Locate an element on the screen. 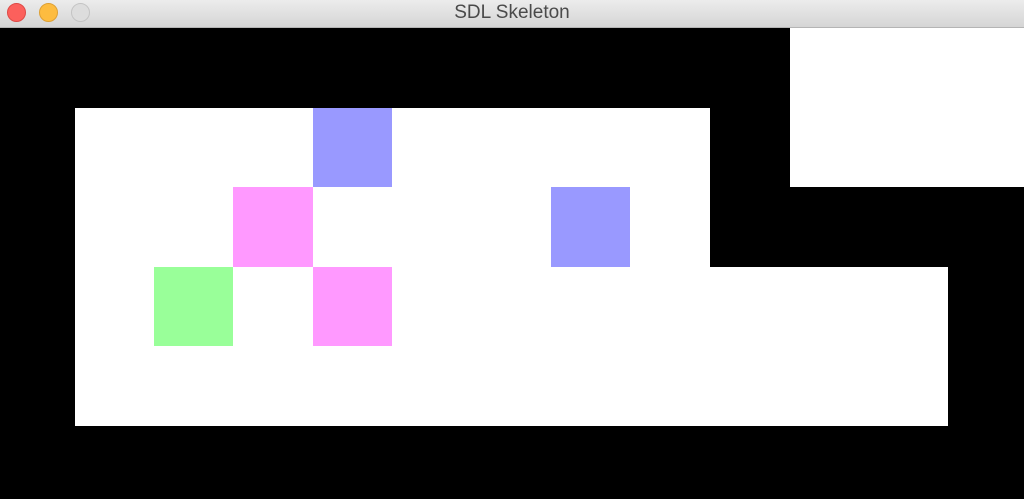 The width and height of the screenshot is (1024, 499). floor-region-top-right is located at coordinates (907, 107).